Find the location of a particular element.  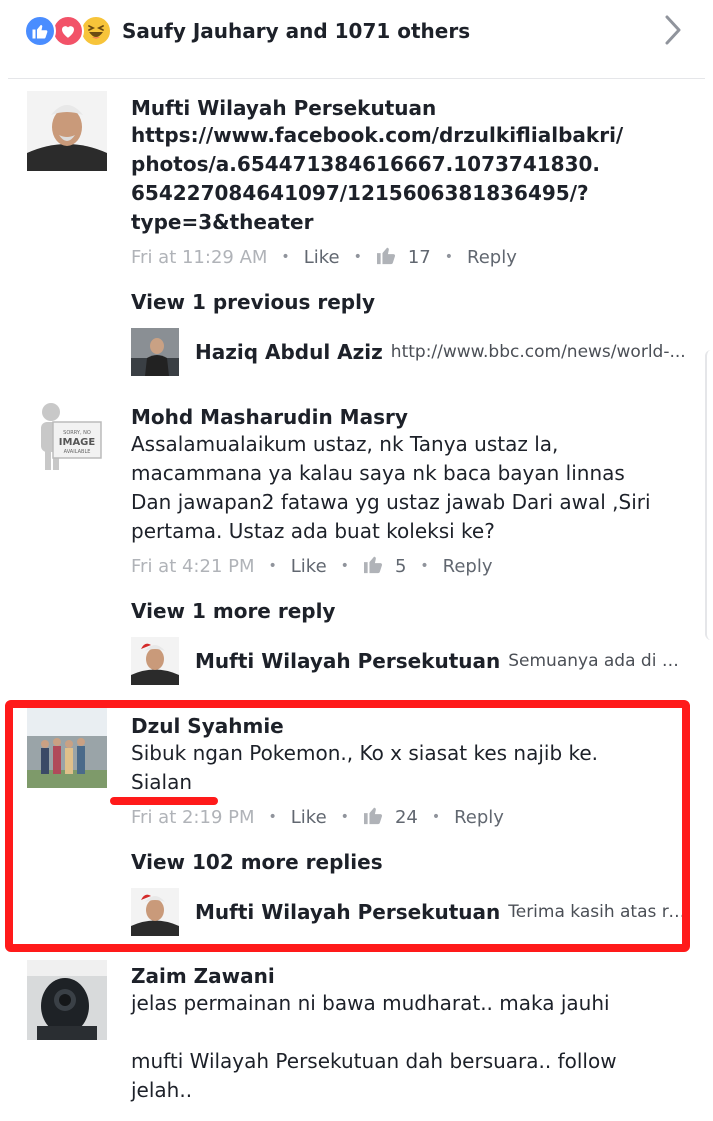

comment-meta: Fri at 11:29 AM • Like • 17 • Reply is located at coordinates (324, 257).